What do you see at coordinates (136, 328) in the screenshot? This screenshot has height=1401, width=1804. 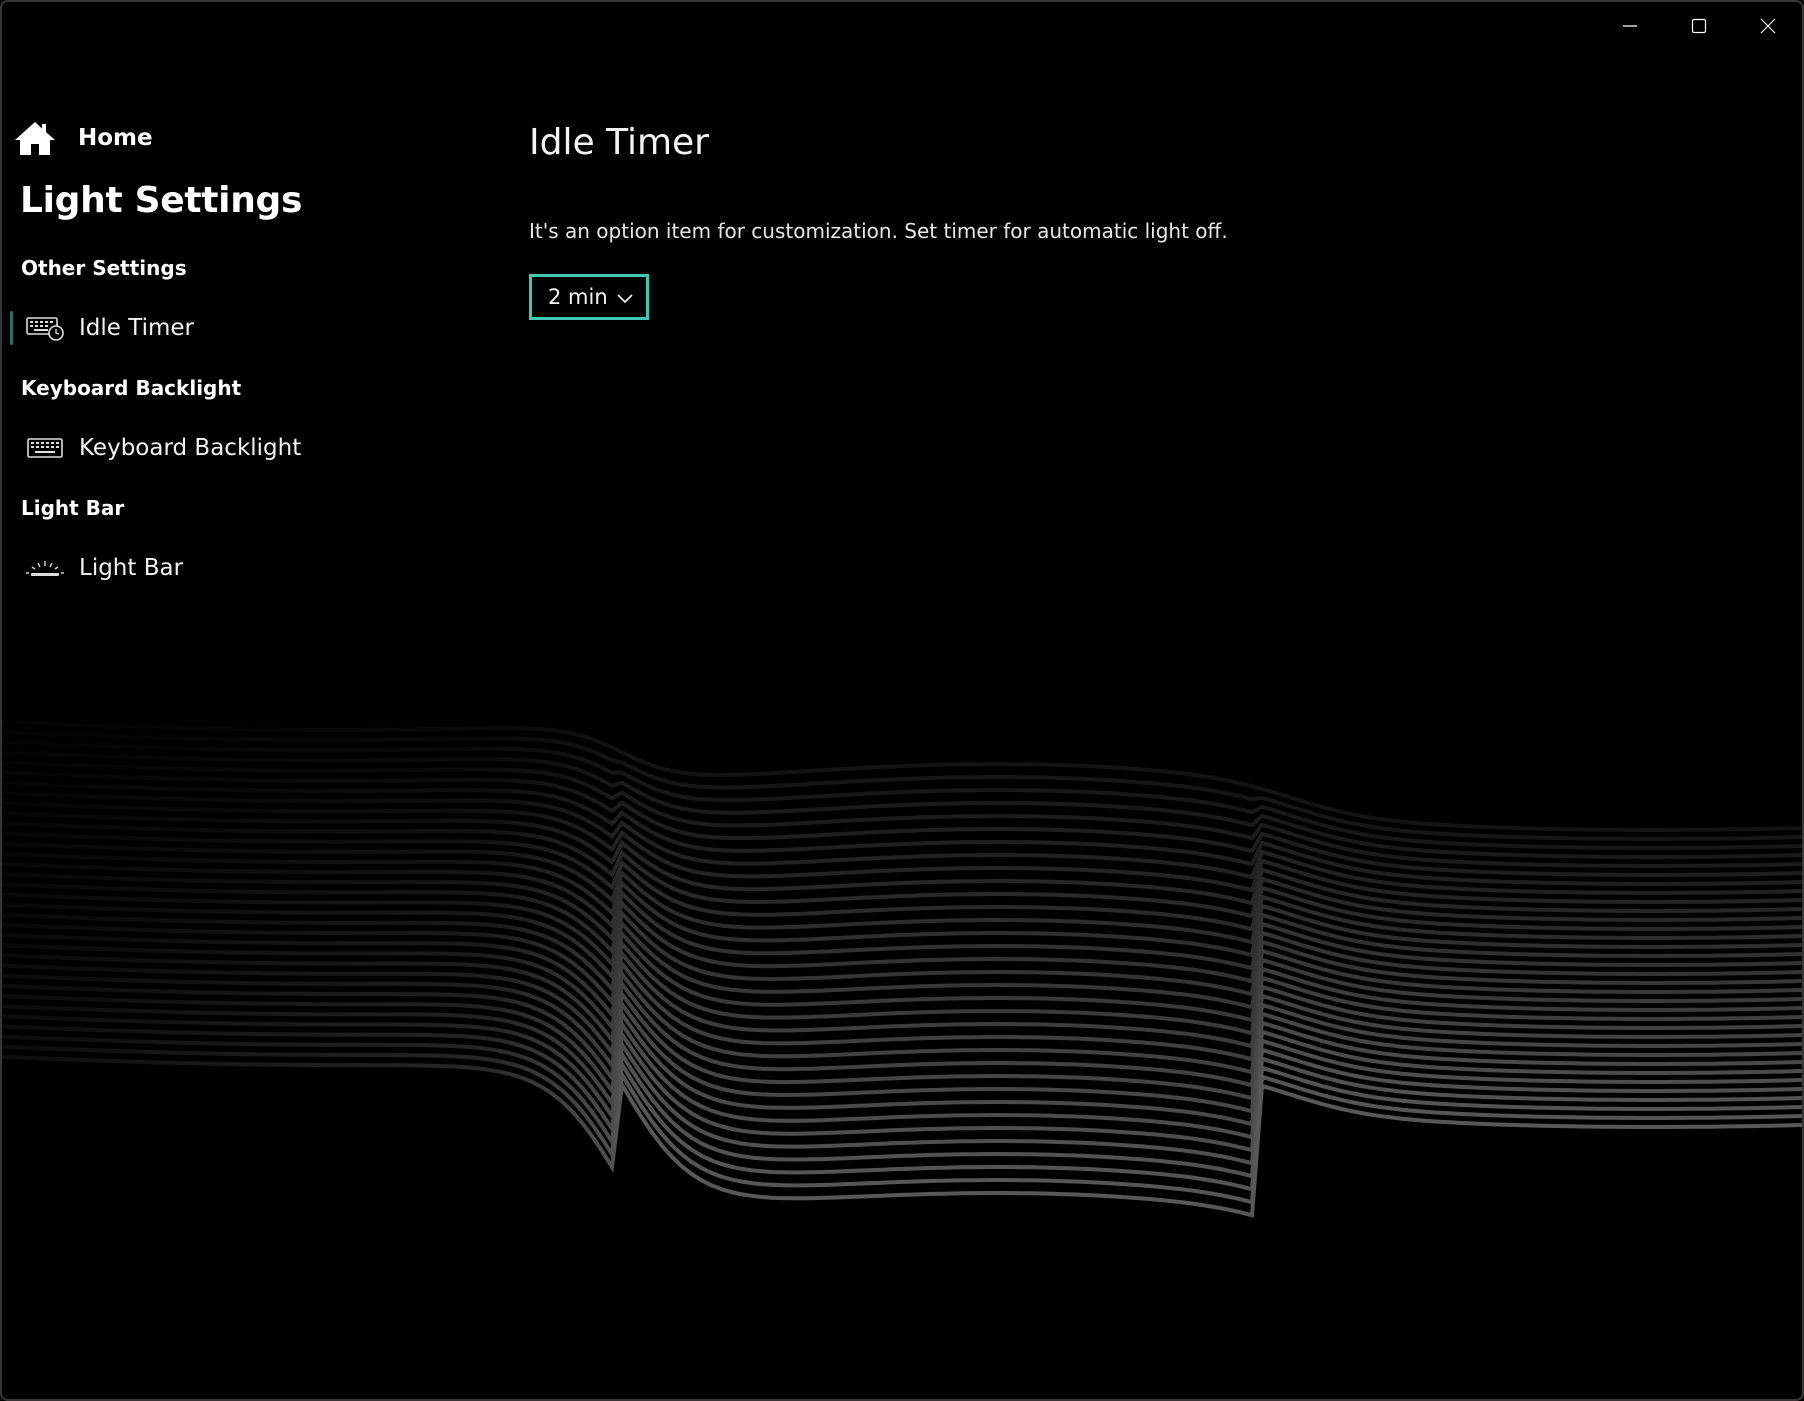 I see `sidebar-item-label: Idle Timer` at bounding box center [136, 328].